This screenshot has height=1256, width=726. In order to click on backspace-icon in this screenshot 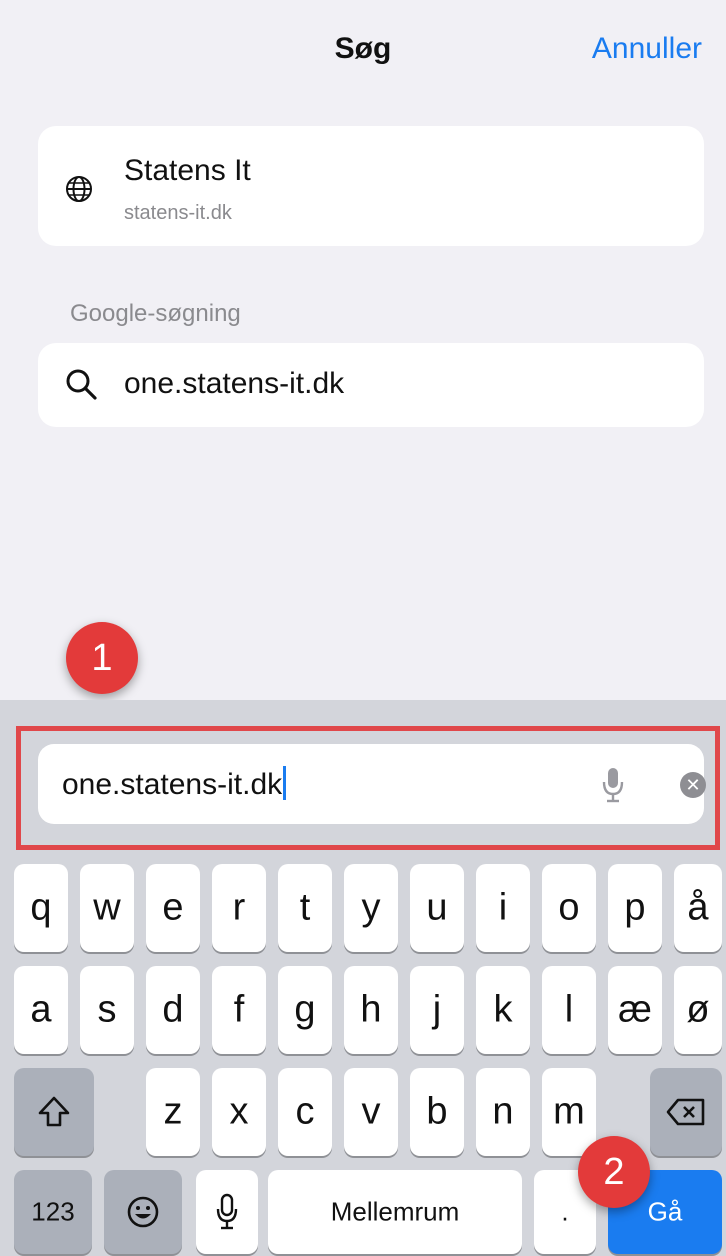, I will do `click(685, 1112)`.